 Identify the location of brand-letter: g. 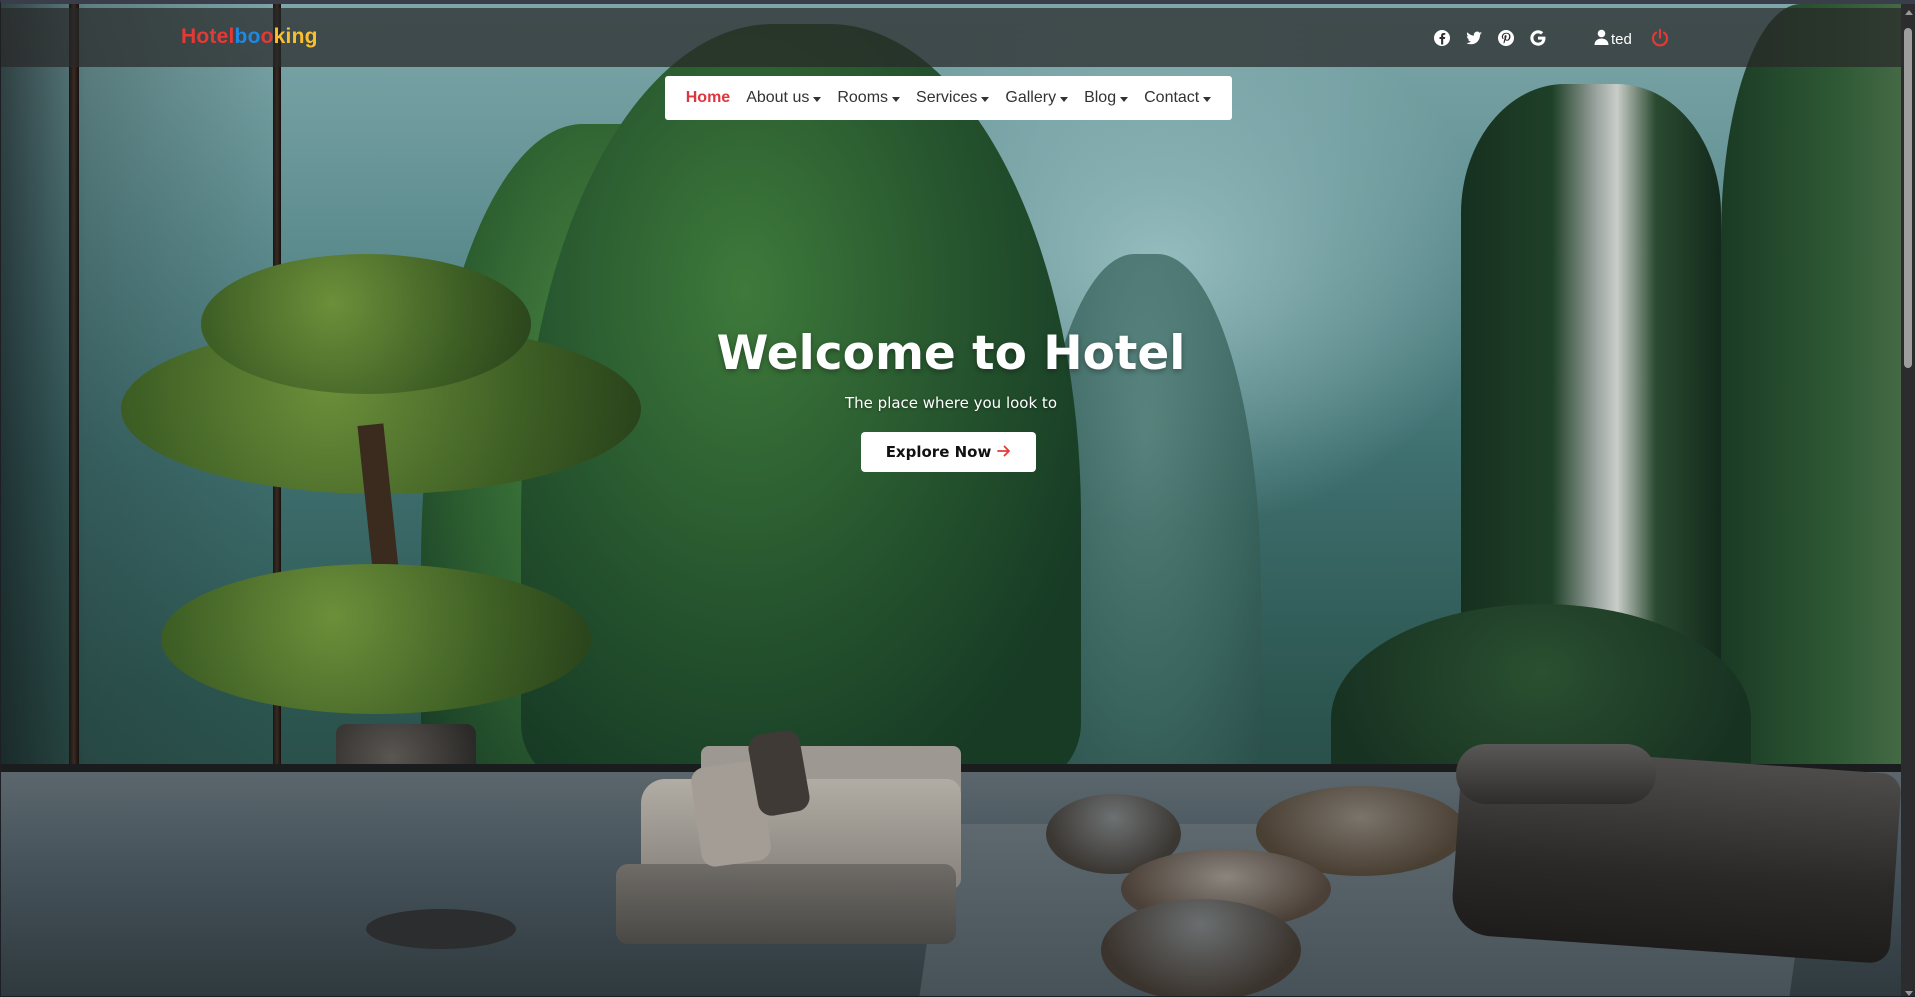
(311, 36).